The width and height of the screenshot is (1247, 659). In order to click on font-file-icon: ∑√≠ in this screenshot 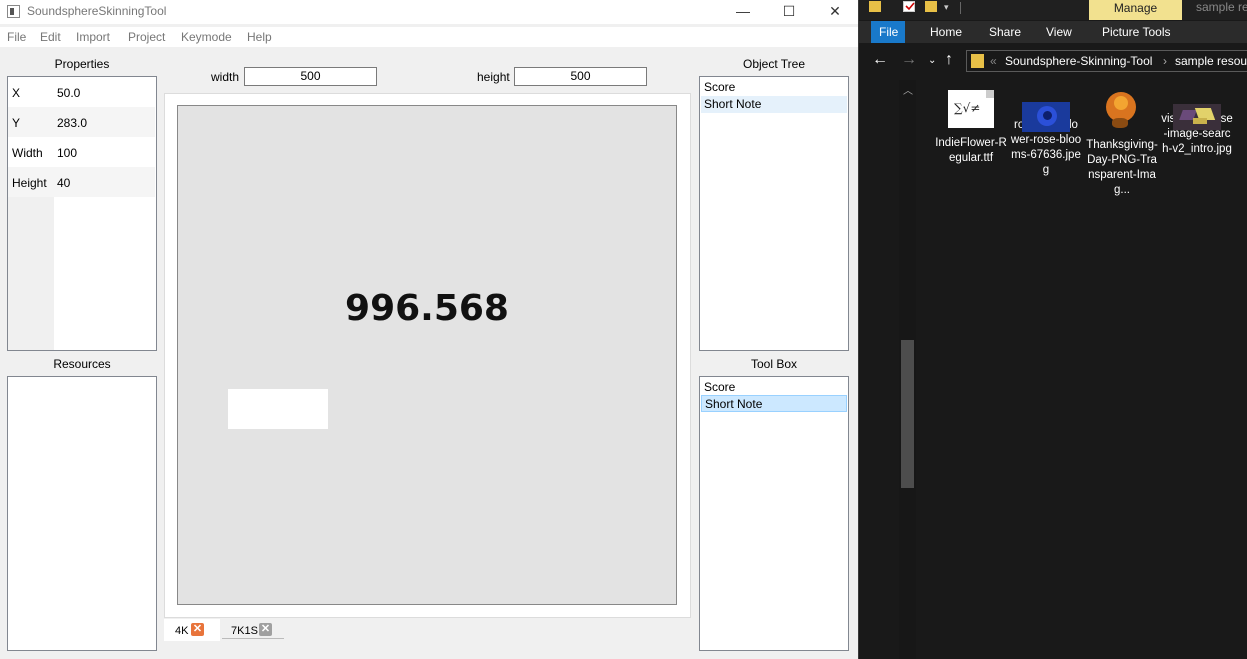, I will do `click(971, 109)`.